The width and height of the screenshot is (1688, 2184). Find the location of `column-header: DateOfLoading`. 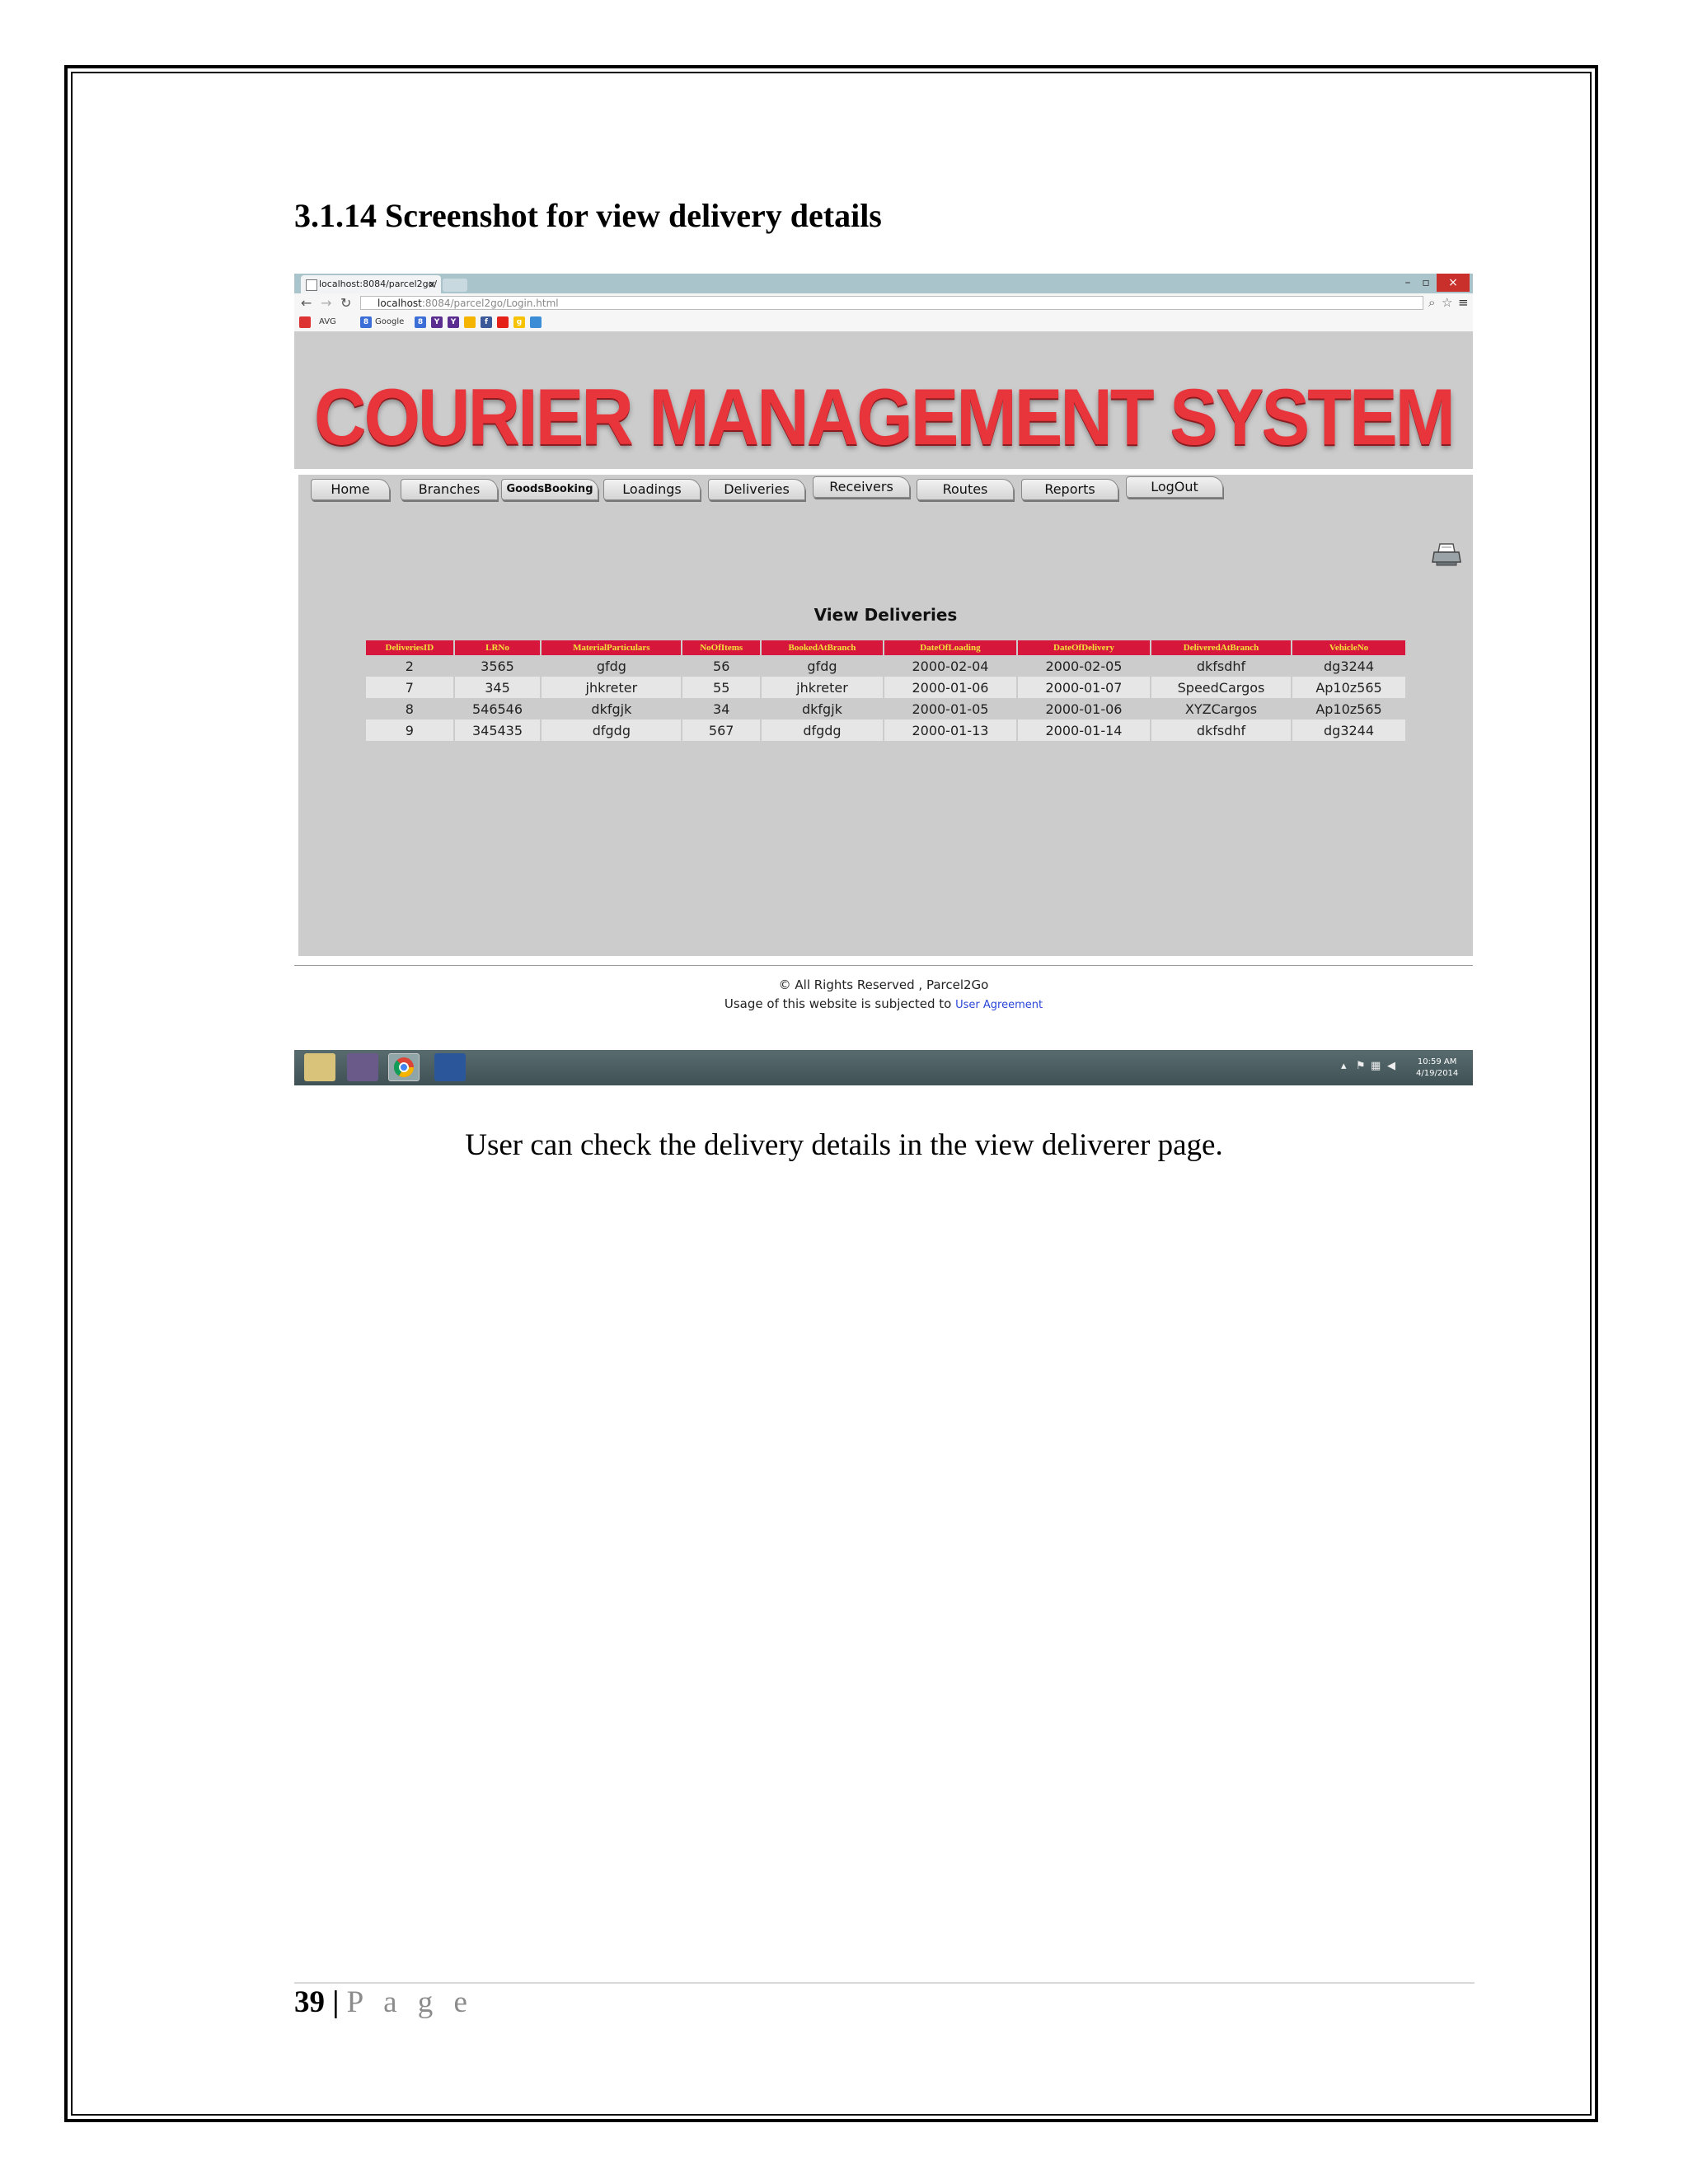

column-header: DateOfLoading is located at coordinates (950, 647).